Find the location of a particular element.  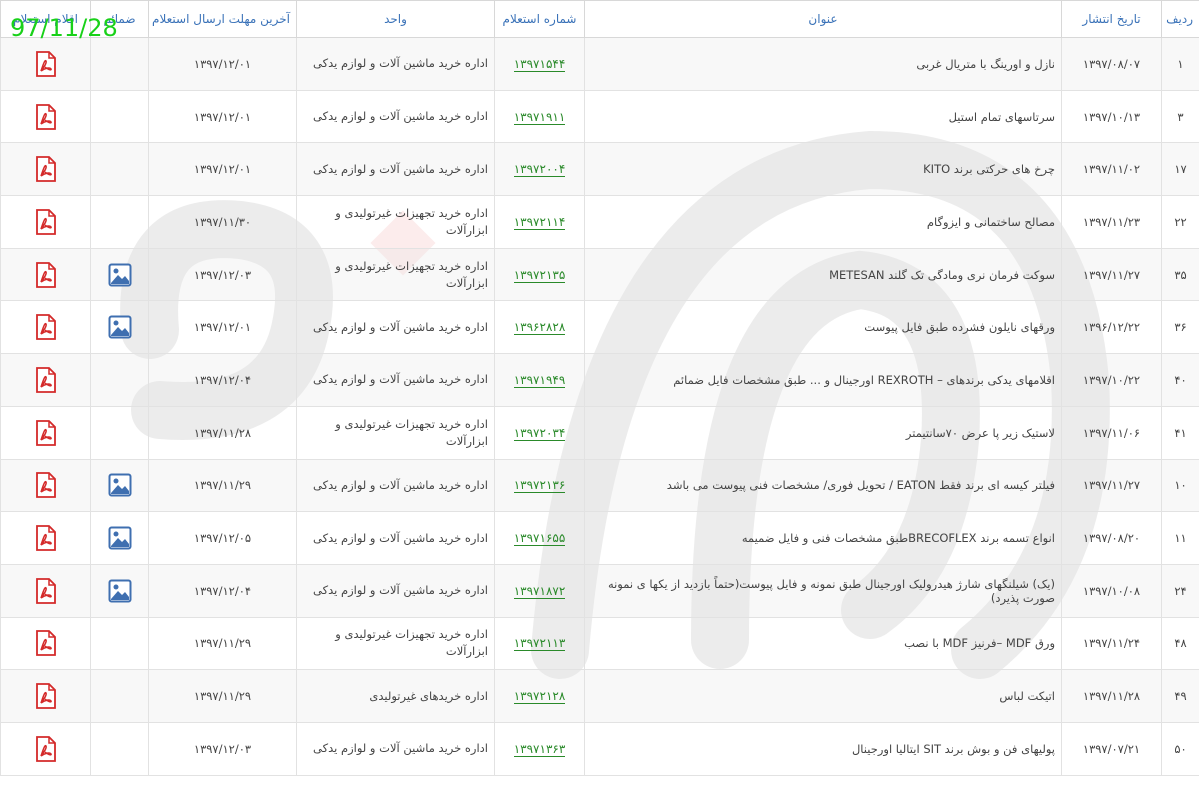

col-header-number: شماره استعلام is located at coordinates (539, 19).